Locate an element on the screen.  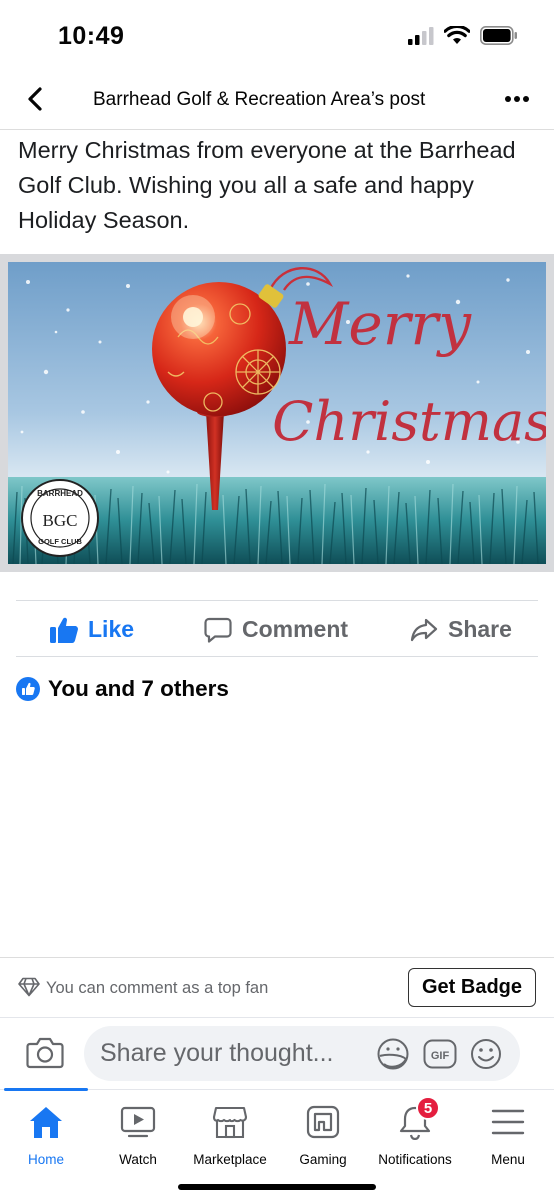
post-actions: Like Comment Share is located at coordinates (277, 628).